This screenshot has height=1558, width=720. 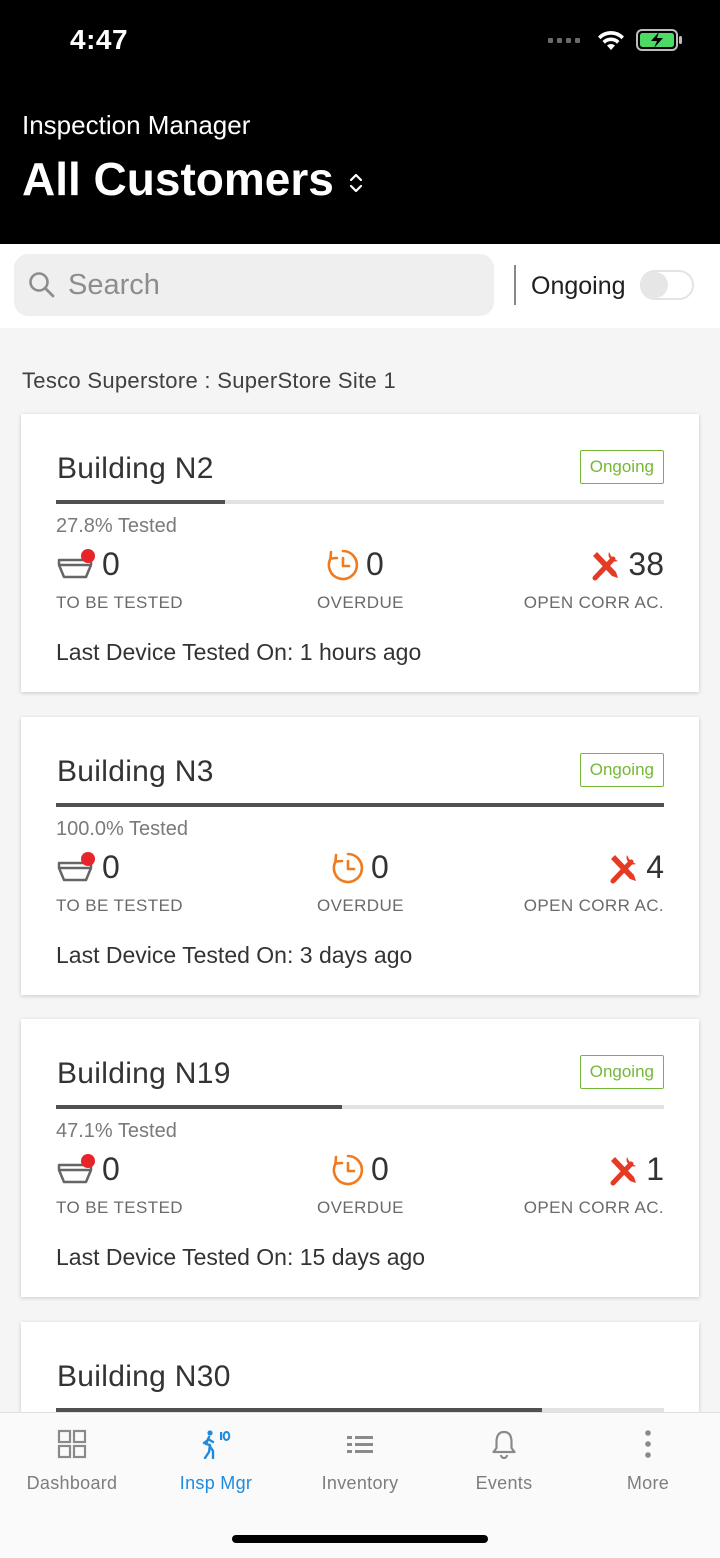 I want to click on search-input, so click(x=258, y=285).